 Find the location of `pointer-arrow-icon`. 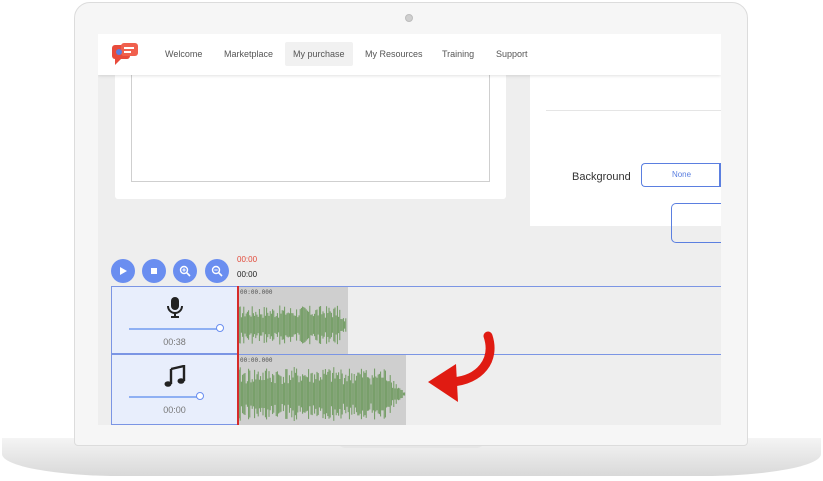

pointer-arrow-icon is located at coordinates (461, 366).